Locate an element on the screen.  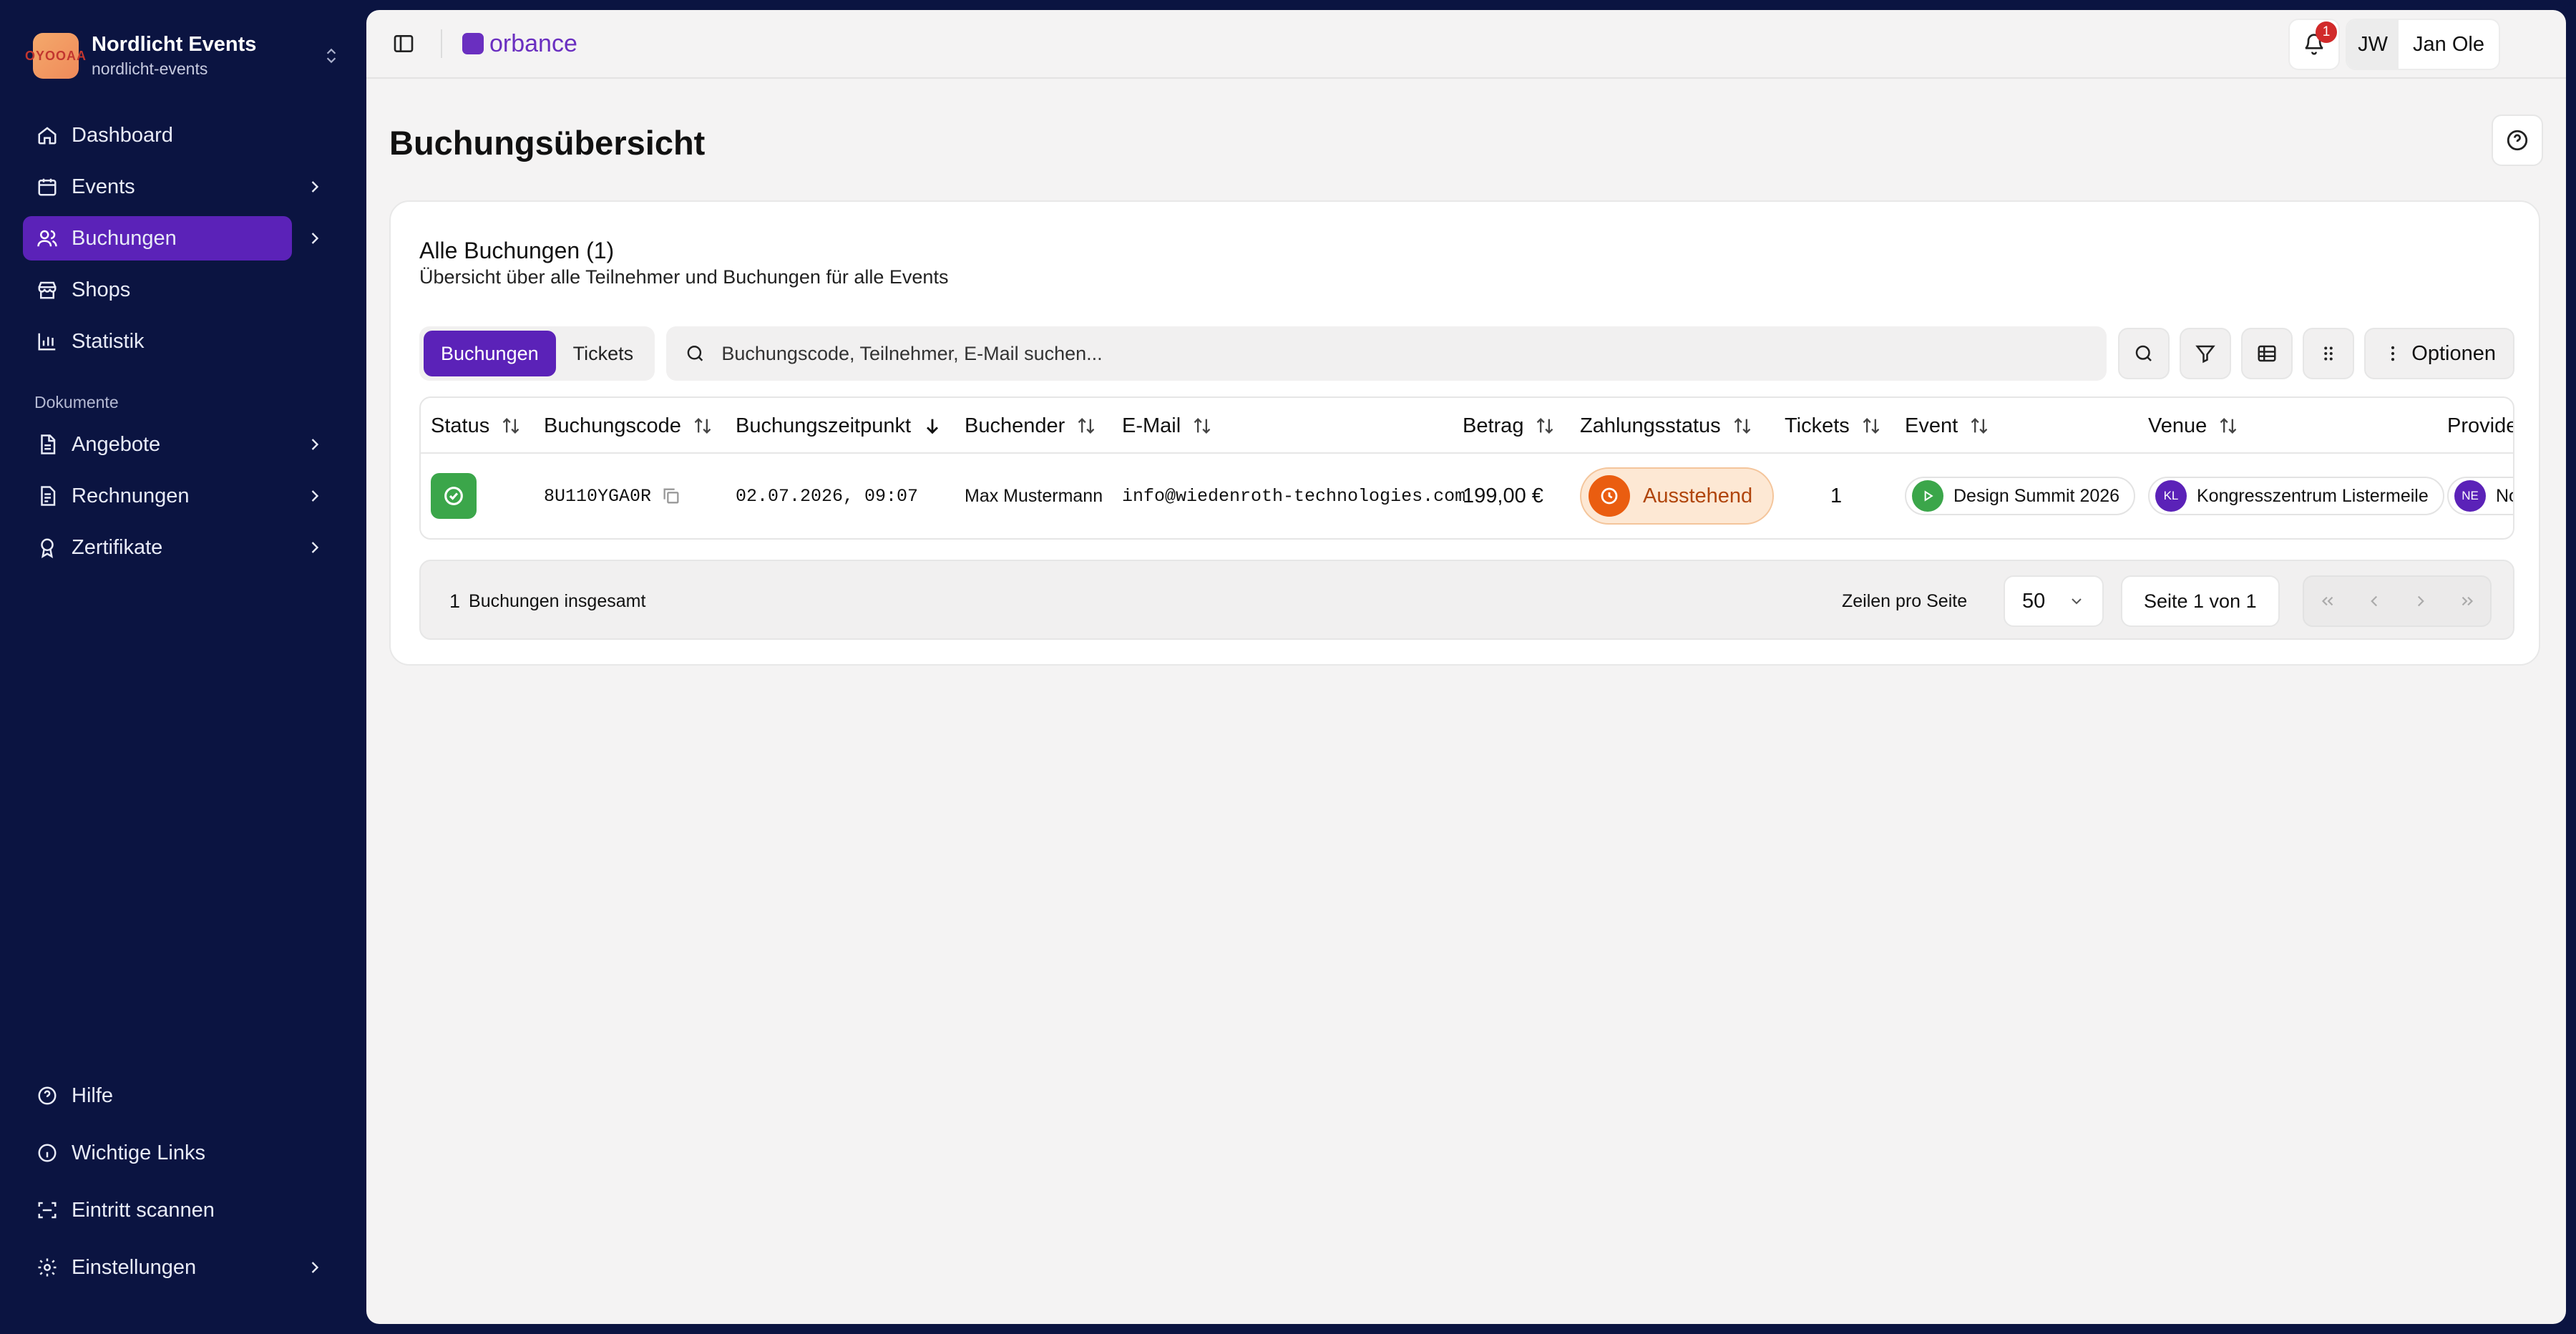
column-header-event: Event is located at coordinates (1947, 426).